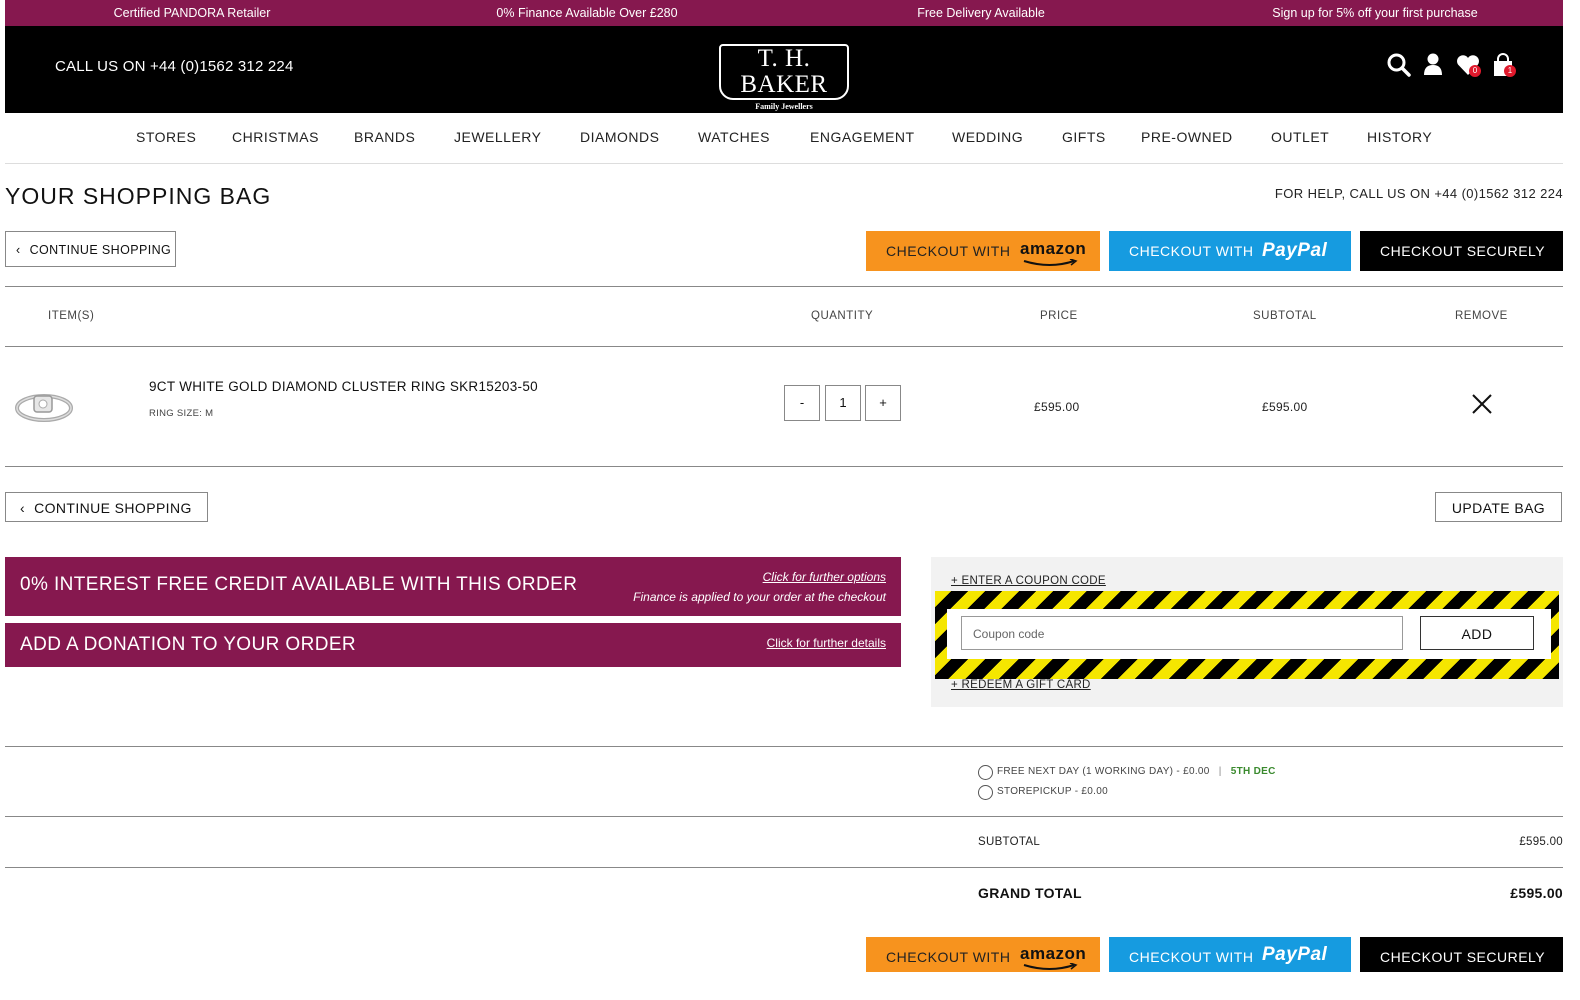  I want to click on item-price: £595.00, so click(1057, 407).